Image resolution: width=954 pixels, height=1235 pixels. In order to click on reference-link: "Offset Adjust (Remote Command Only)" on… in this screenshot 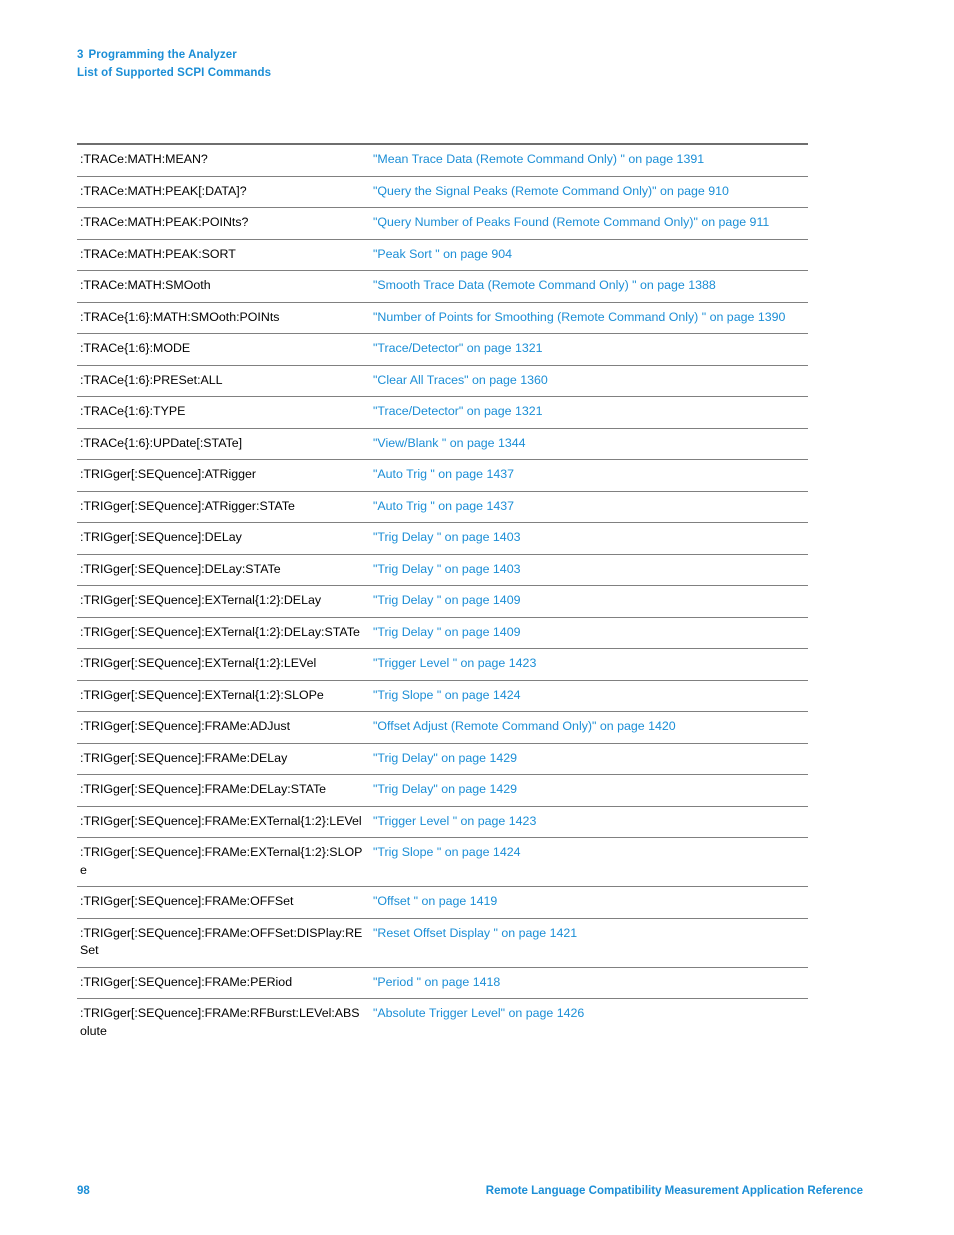, I will do `click(524, 726)`.